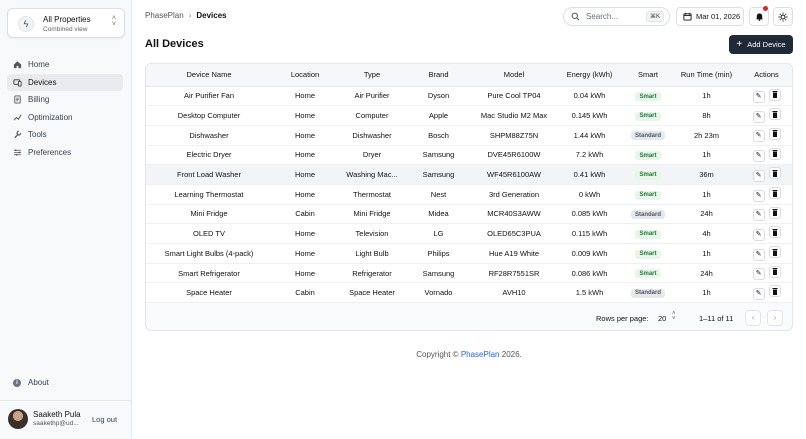 This screenshot has width=806, height=439. I want to click on breadcrumb-root: PhasePlan, so click(164, 15).